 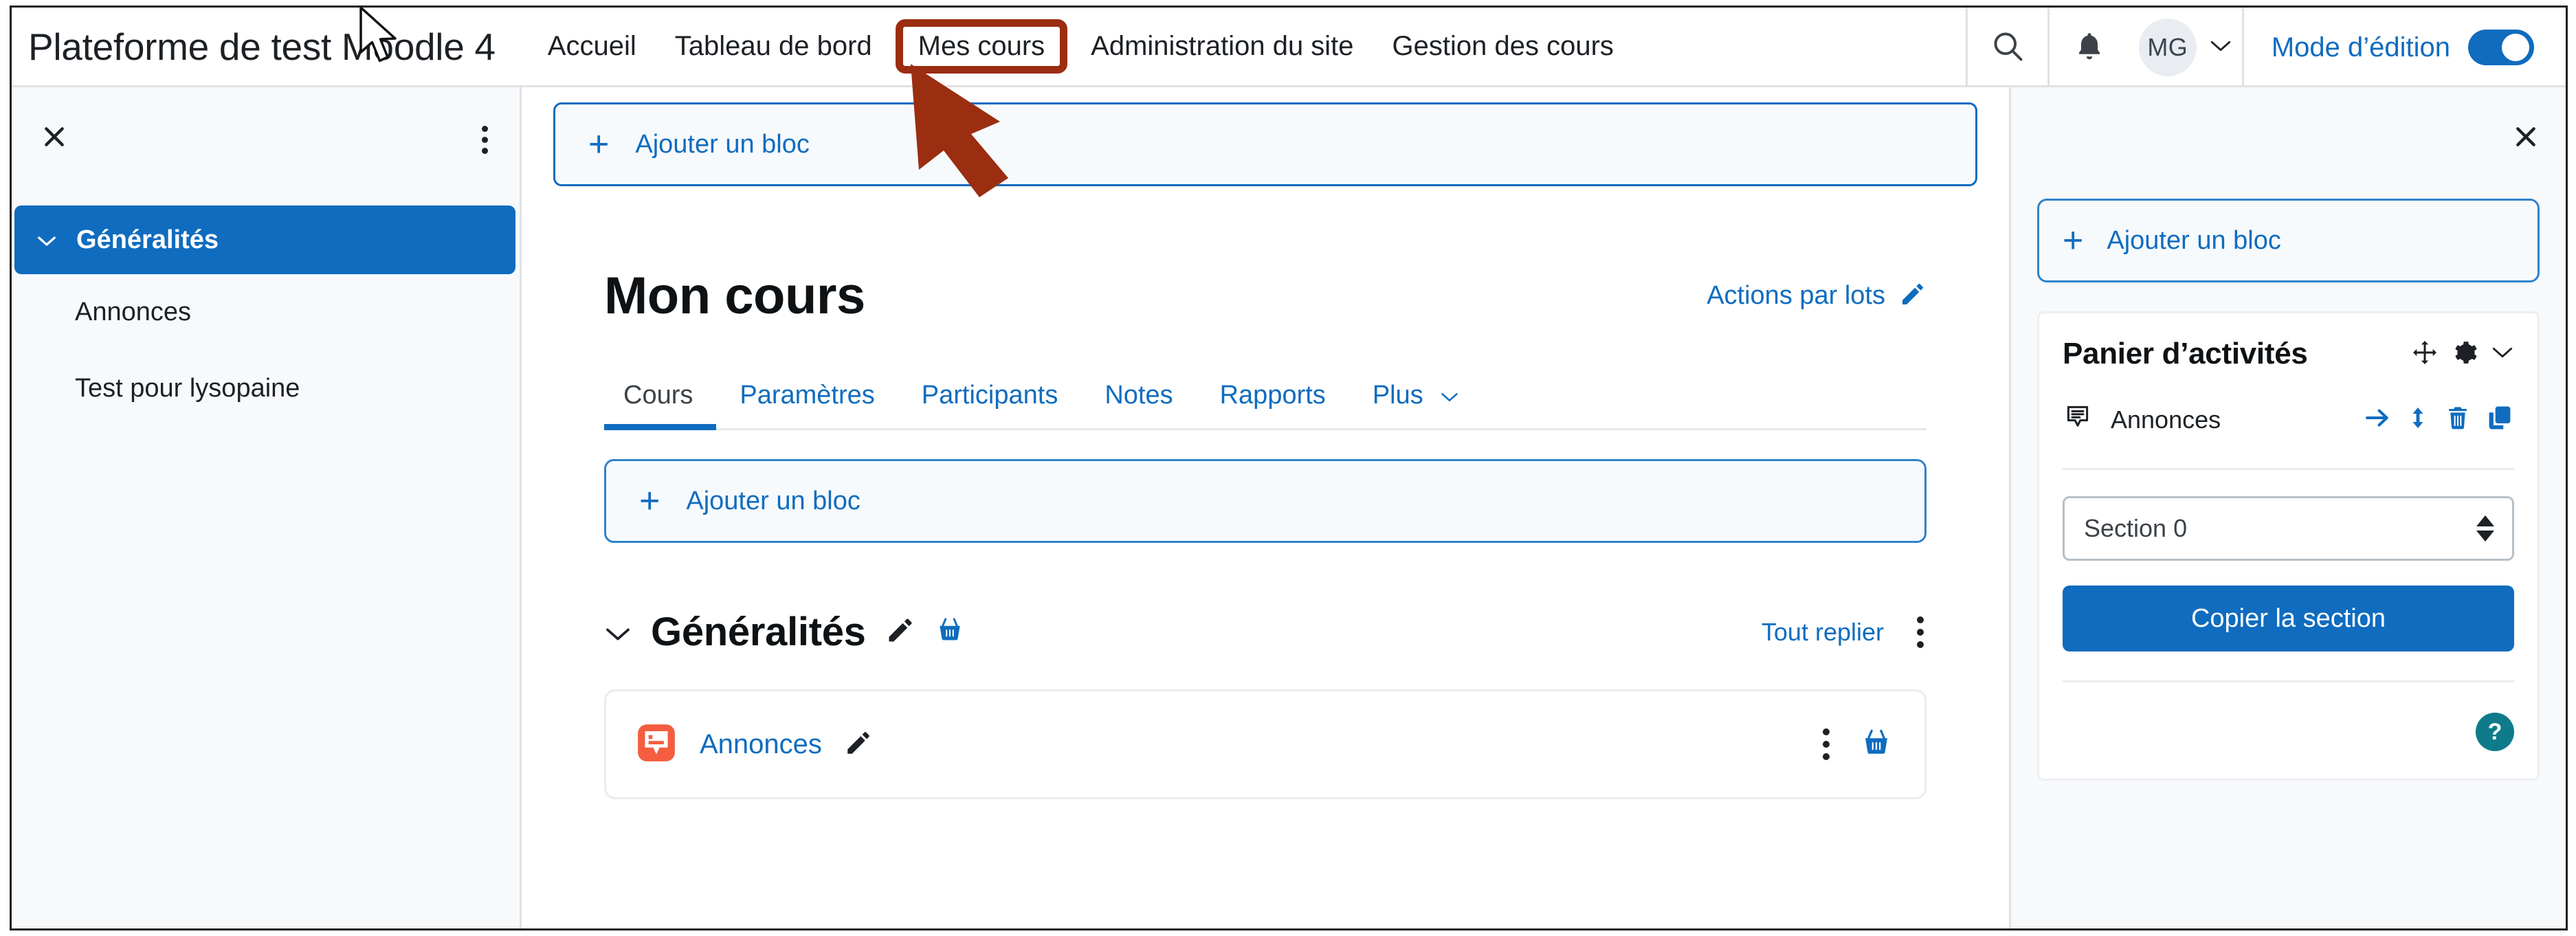 What do you see at coordinates (1265, 632) in the screenshot?
I see `section-header-generalites: Généralités Tout replier` at bounding box center [1265, 632].